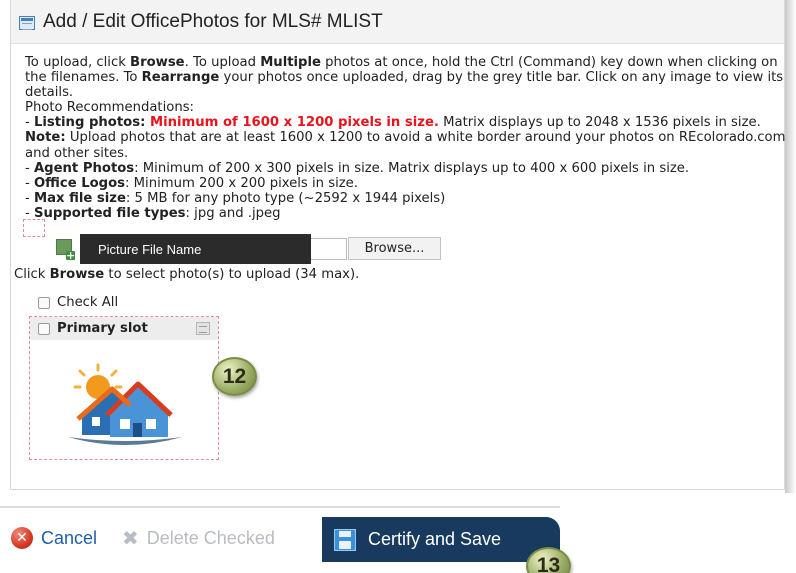 The image size is (796, 573). Describe the element at coordinates (232, 274) in the screenshot. I see `hint-text: to select photo(s) to upload (34 max).` at that location.